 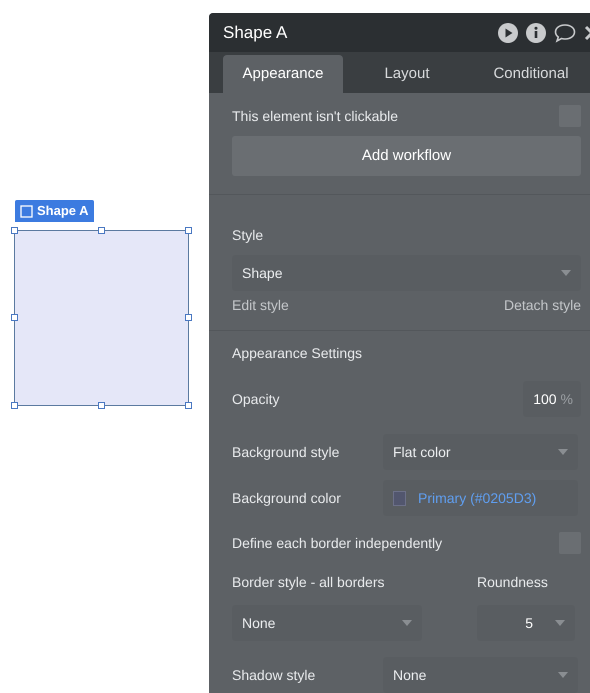 What do you see at coordinates (406, 273) in the screenshot?
I see `style-dropdown: Shape` at bounding box center [406, 273].